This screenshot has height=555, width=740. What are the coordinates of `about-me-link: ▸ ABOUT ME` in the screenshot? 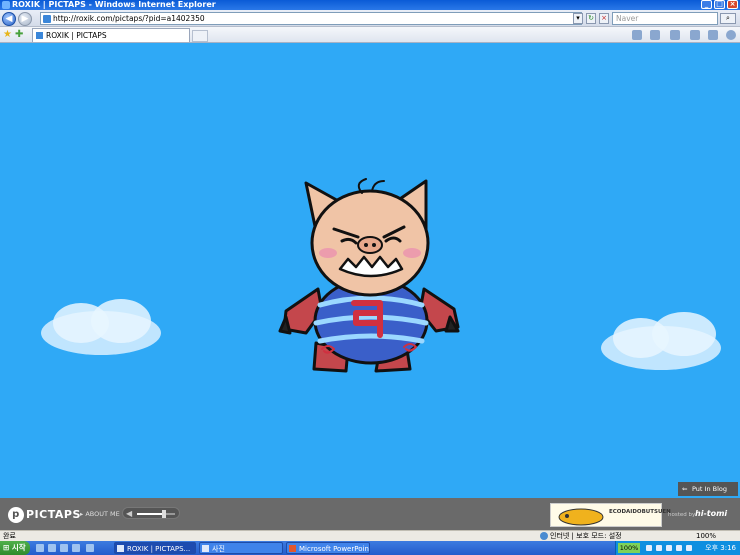 It's located at (100, 514).